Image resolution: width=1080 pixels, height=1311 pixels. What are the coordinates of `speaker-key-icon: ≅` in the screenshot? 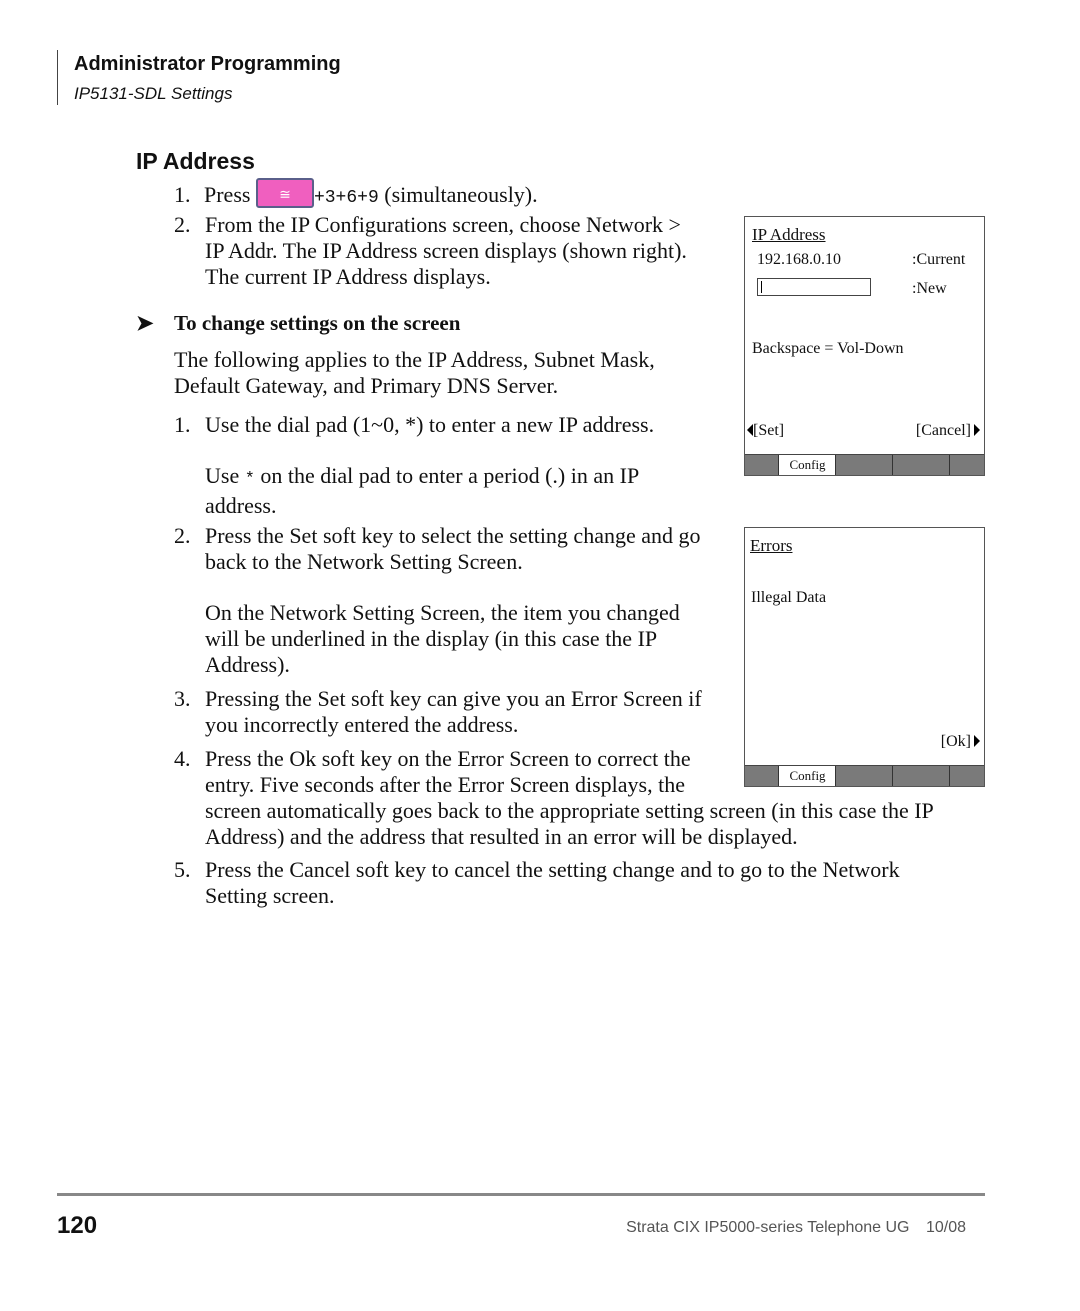 It's located at (284, 193).